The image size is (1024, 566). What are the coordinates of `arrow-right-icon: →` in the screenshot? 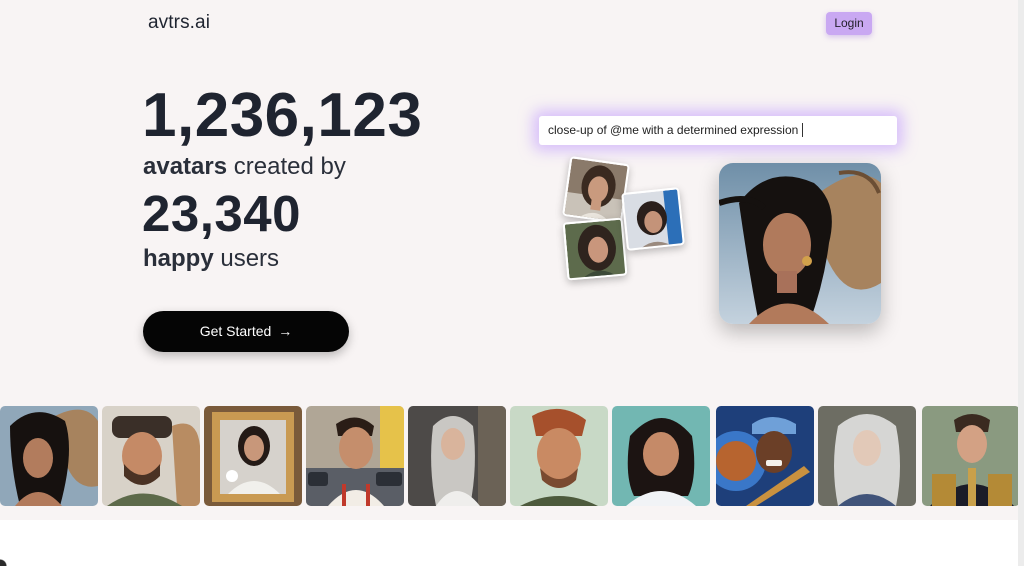 It's located at (285, 331).